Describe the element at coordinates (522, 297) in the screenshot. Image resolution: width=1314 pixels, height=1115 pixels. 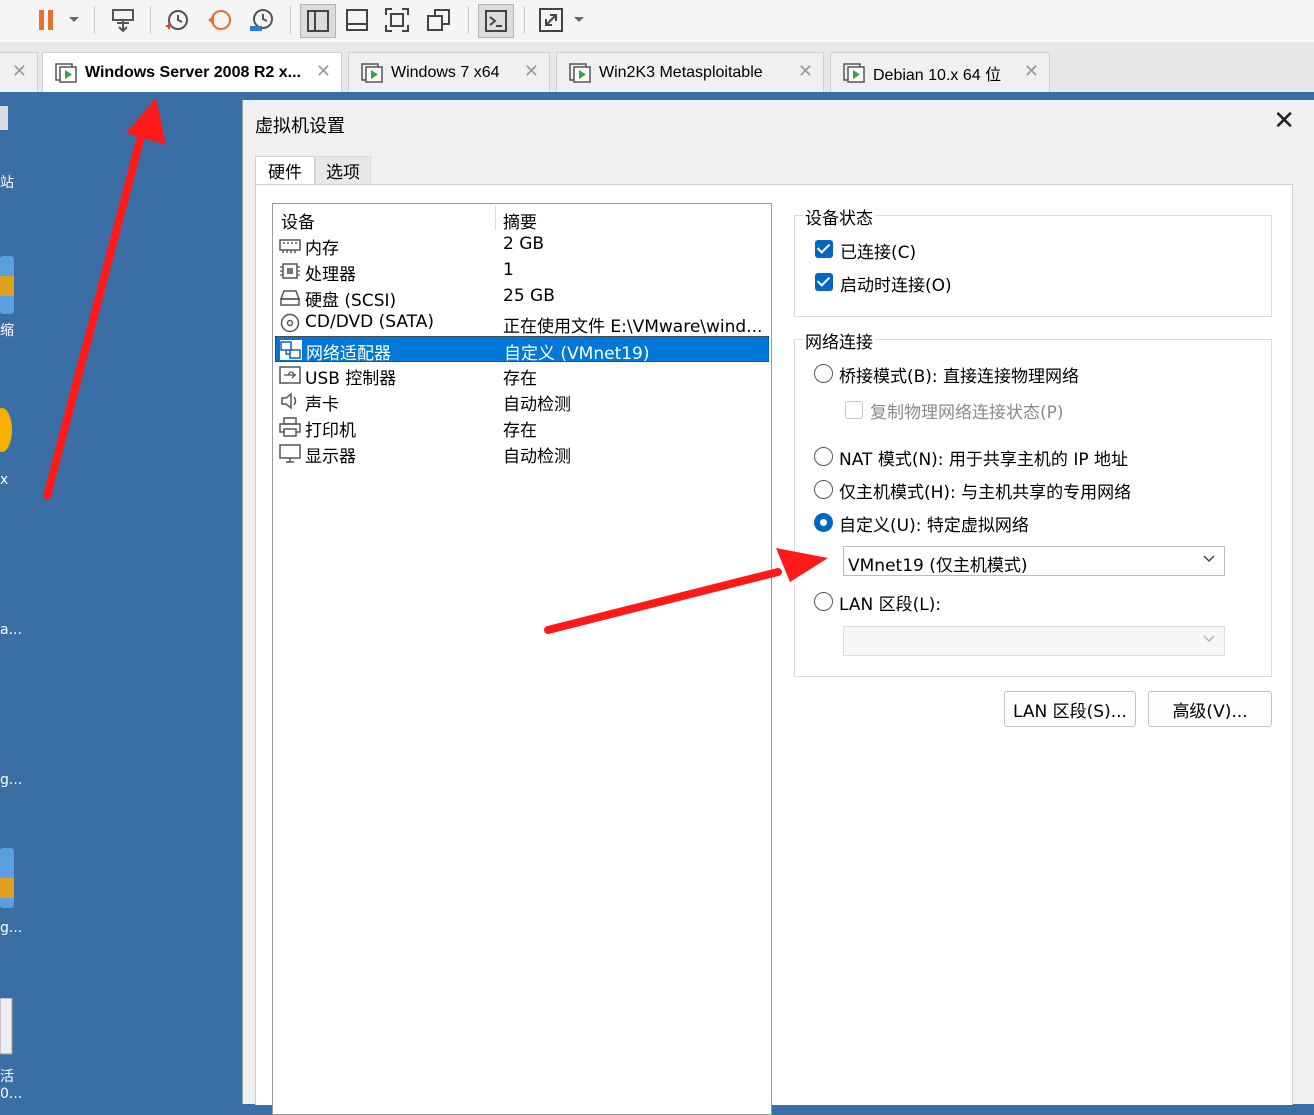
I see `device-row-hard-disk: 硬盘 (SCSI) 25 GB` at that location.